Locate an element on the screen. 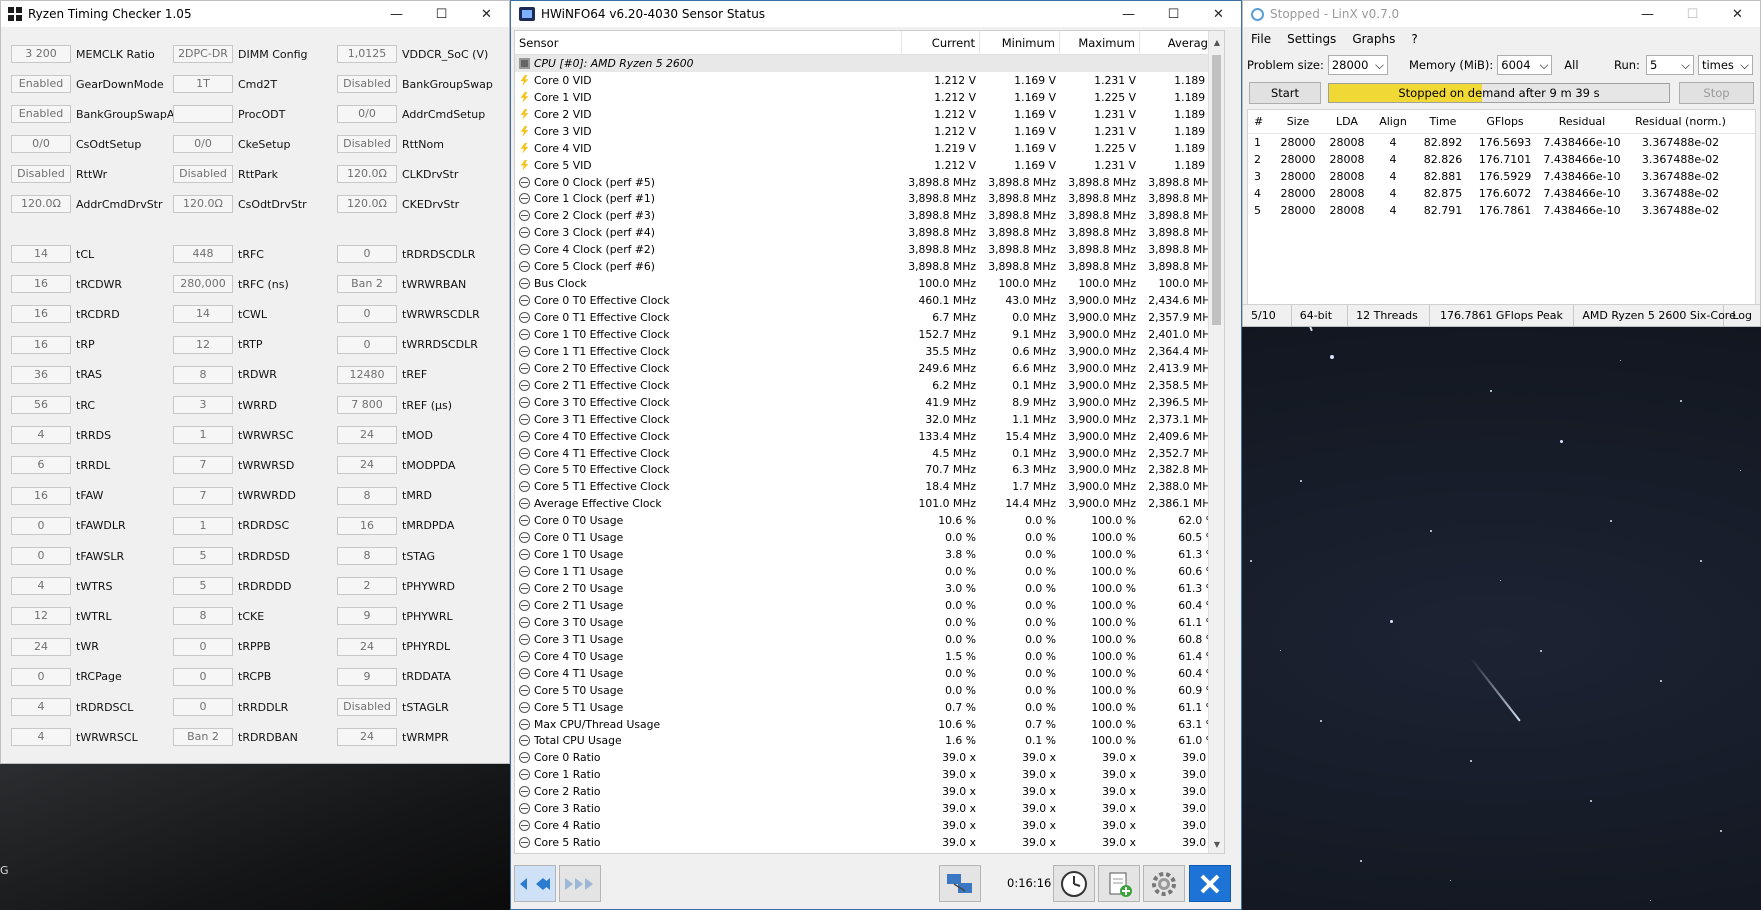 This screenshot has height=910, width=1761. sensor-row: Core 3 VID 1.212 V 1.169 V 1.231 V 1.189 V is located at coordinates (869, 131).